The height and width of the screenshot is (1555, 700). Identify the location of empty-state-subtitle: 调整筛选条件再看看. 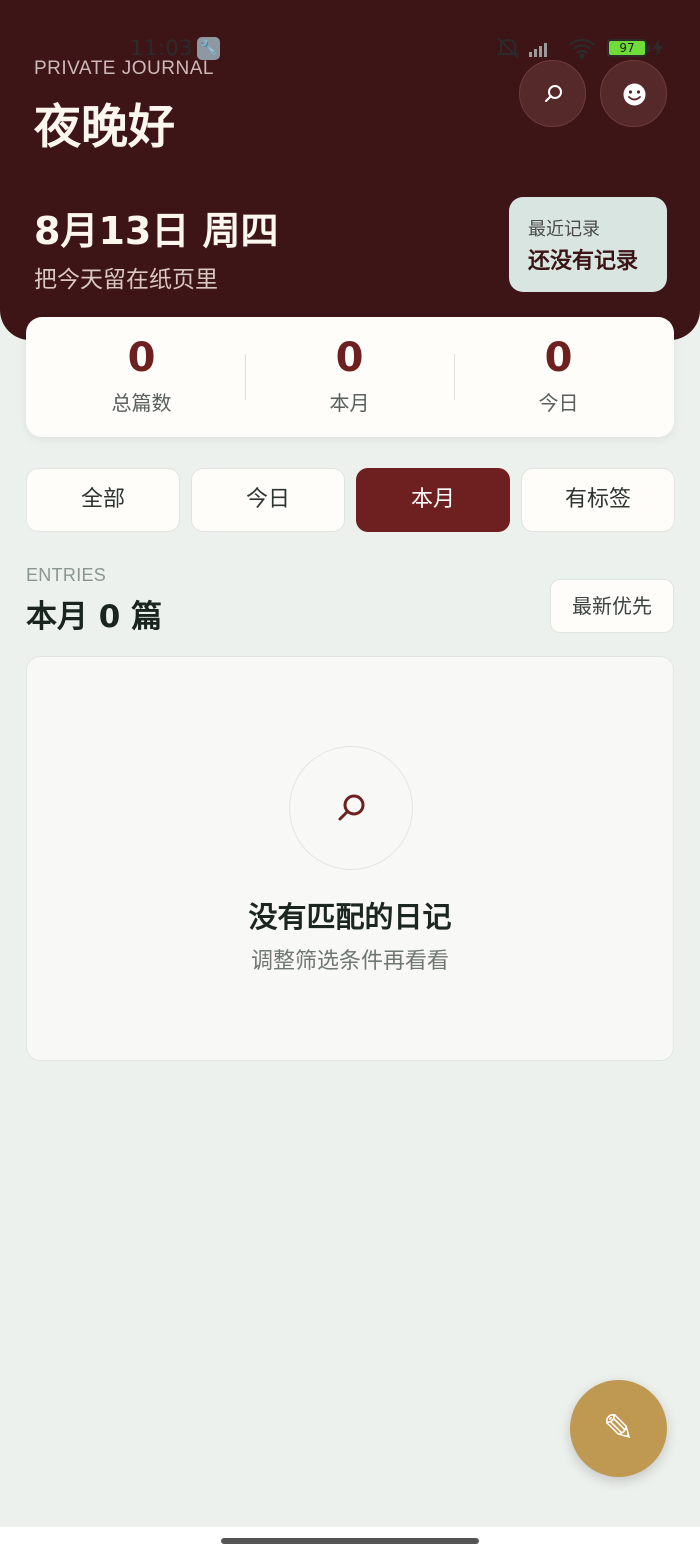
(349, 961).